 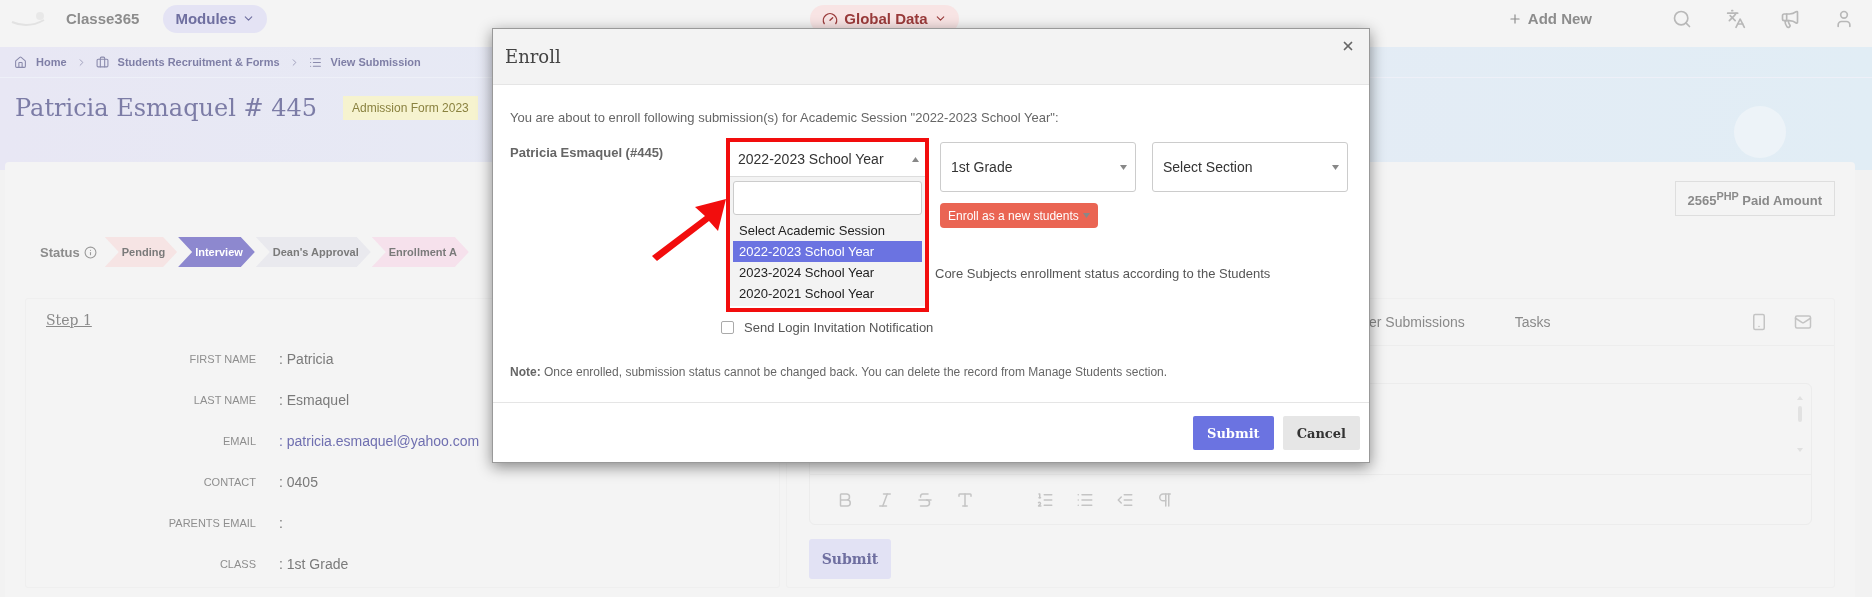 What do you see at coordinates (315, 400) in the screenshot?
I see `field-value: : Esmaquel` at bounding box center [315, 400].